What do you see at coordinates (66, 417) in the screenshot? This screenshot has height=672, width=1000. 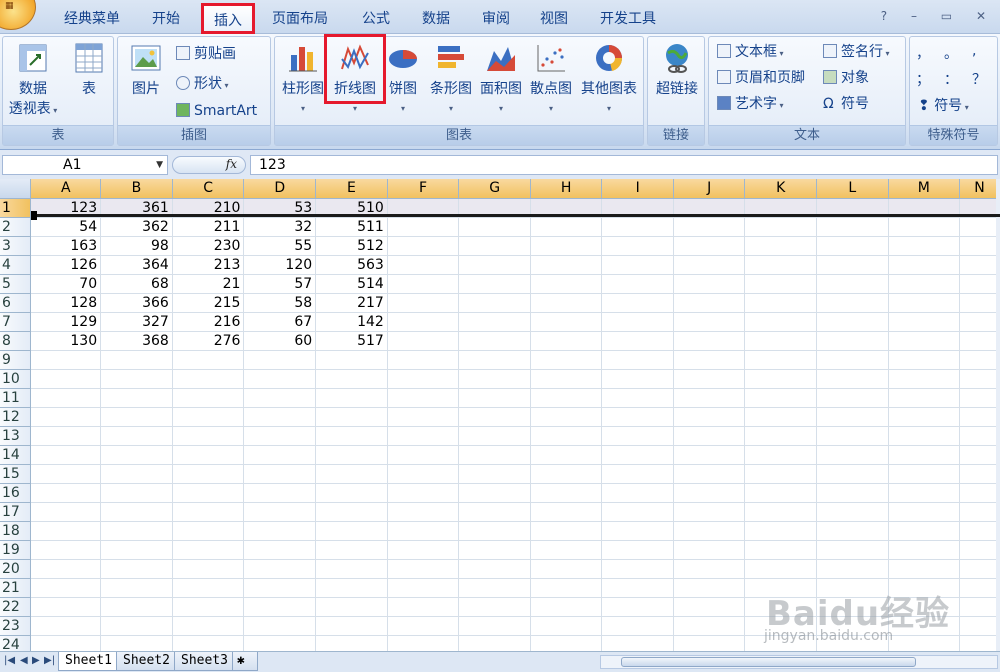 I see `cell-a12` at bounding box center [66, 417].